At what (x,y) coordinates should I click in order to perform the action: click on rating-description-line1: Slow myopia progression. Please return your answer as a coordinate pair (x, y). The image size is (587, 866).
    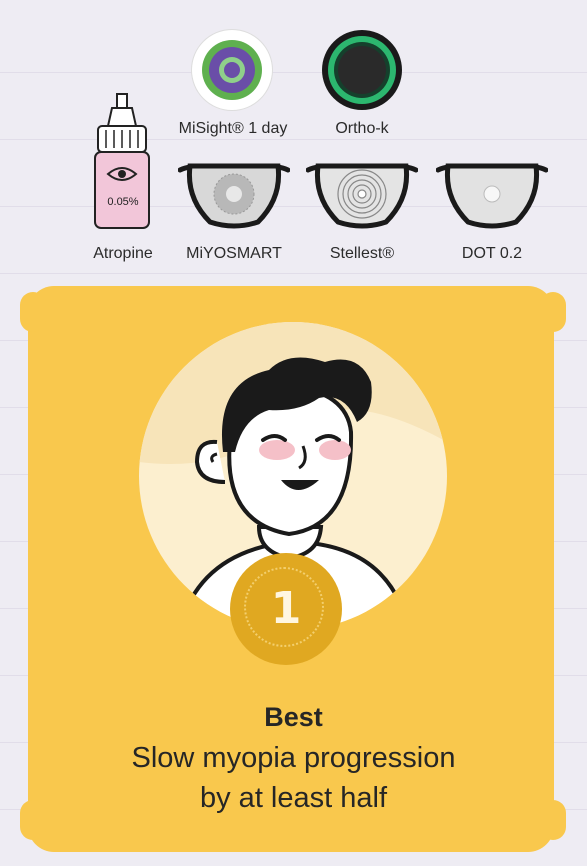
    Looking at the image, I should click on (293, 758).